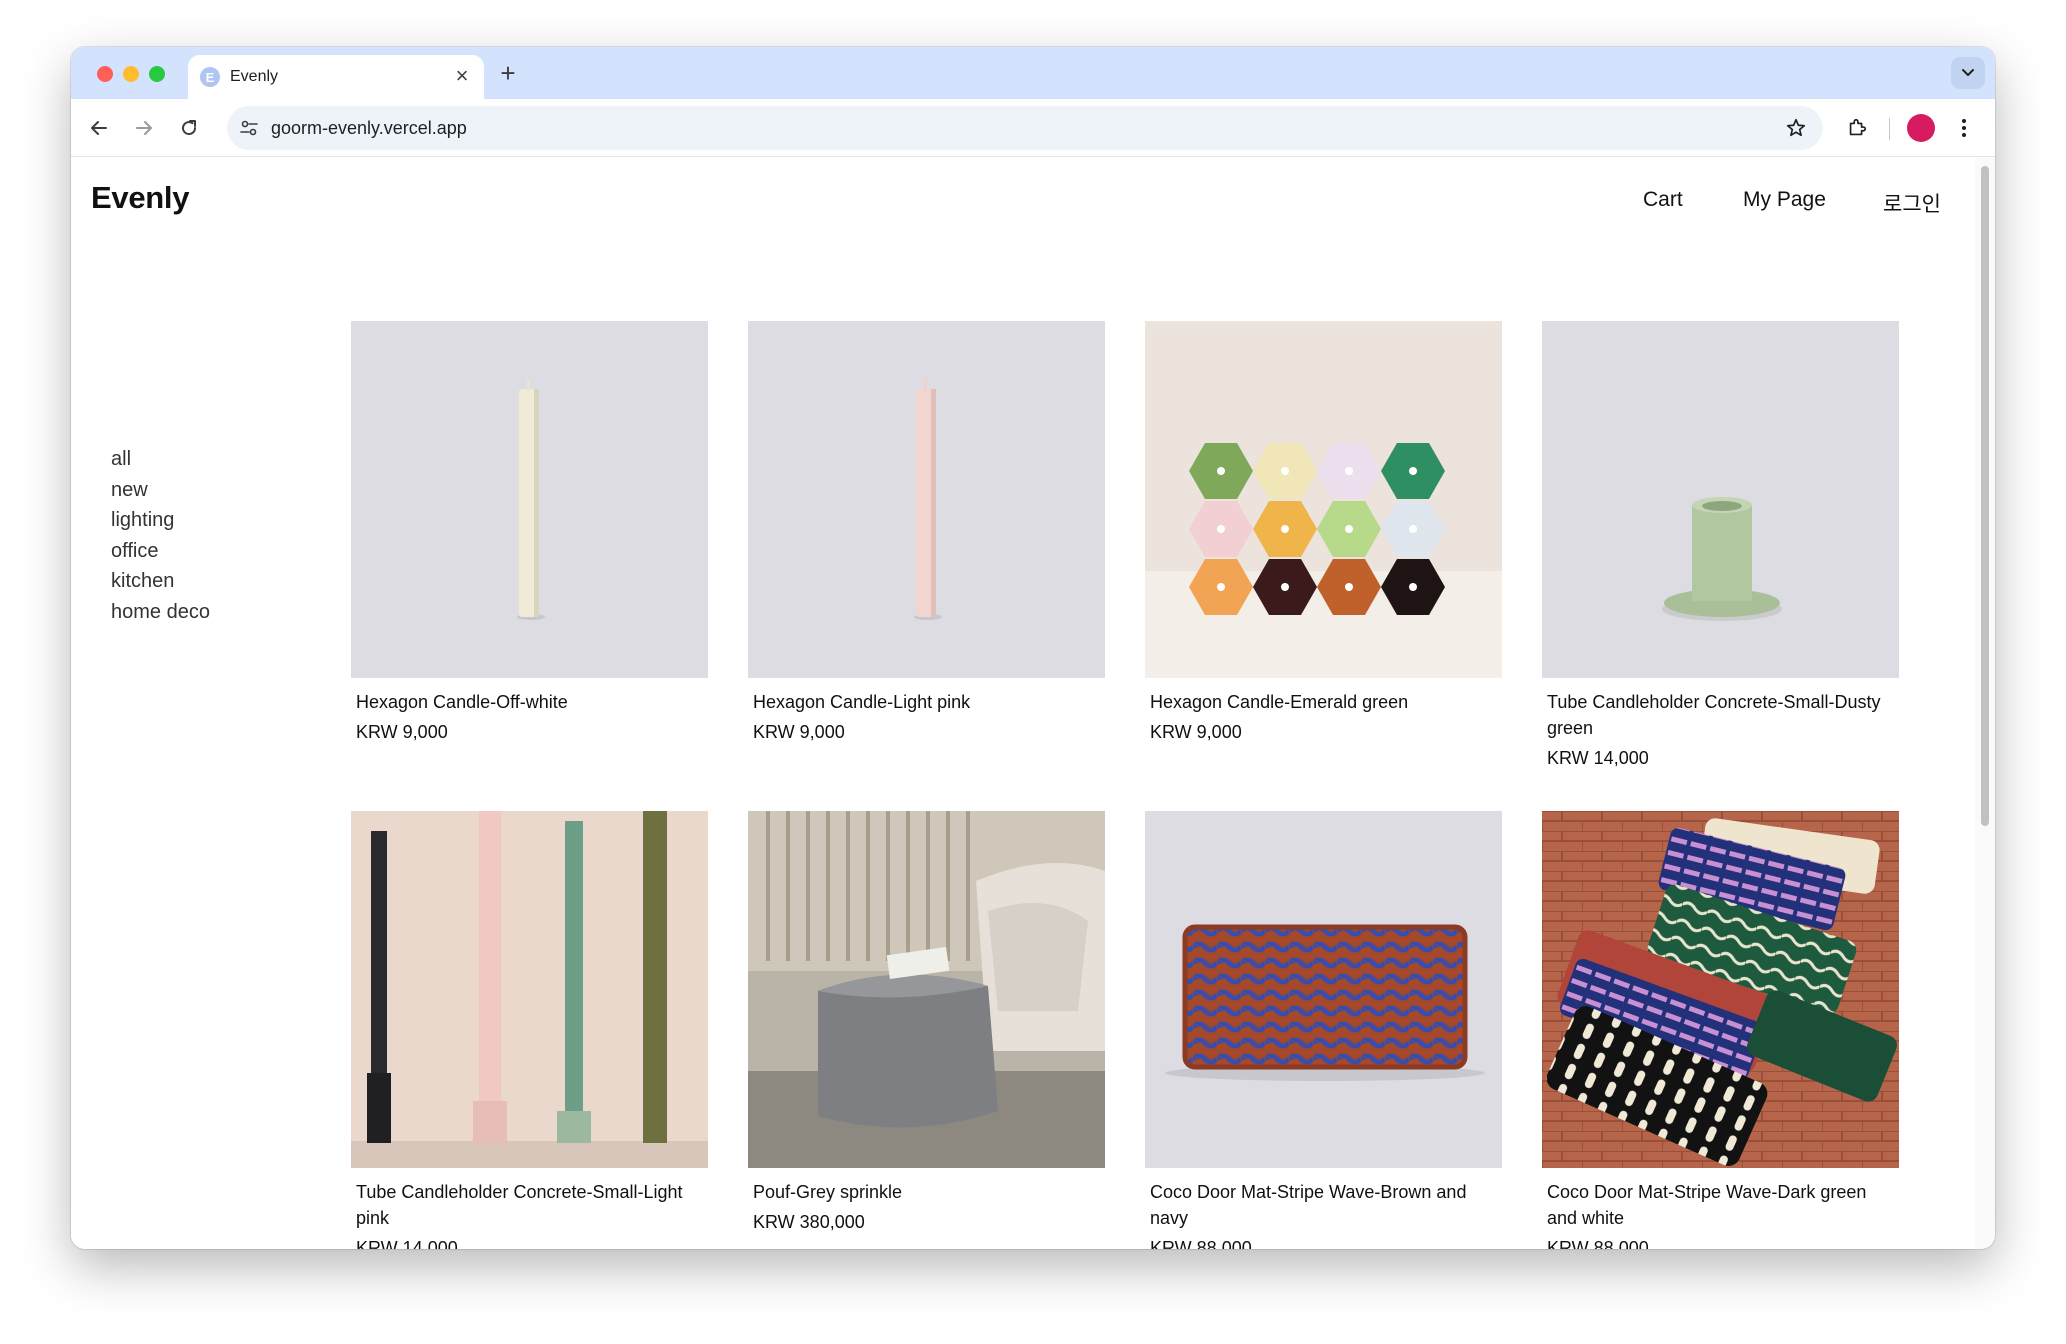 The image size is (2066, 1344). What do you see at coordinates (160, 612) in the screenshot?
I see `category-home-deco: home deco` at bounding box center [160, 612].